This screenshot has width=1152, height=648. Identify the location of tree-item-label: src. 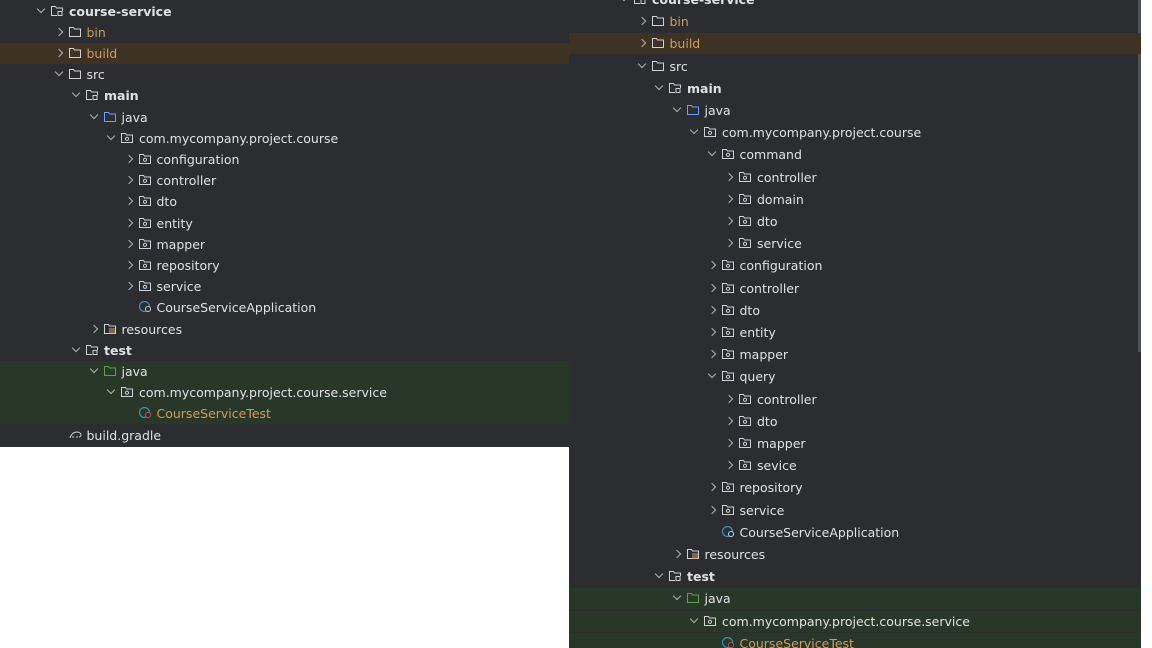
(678, 66).